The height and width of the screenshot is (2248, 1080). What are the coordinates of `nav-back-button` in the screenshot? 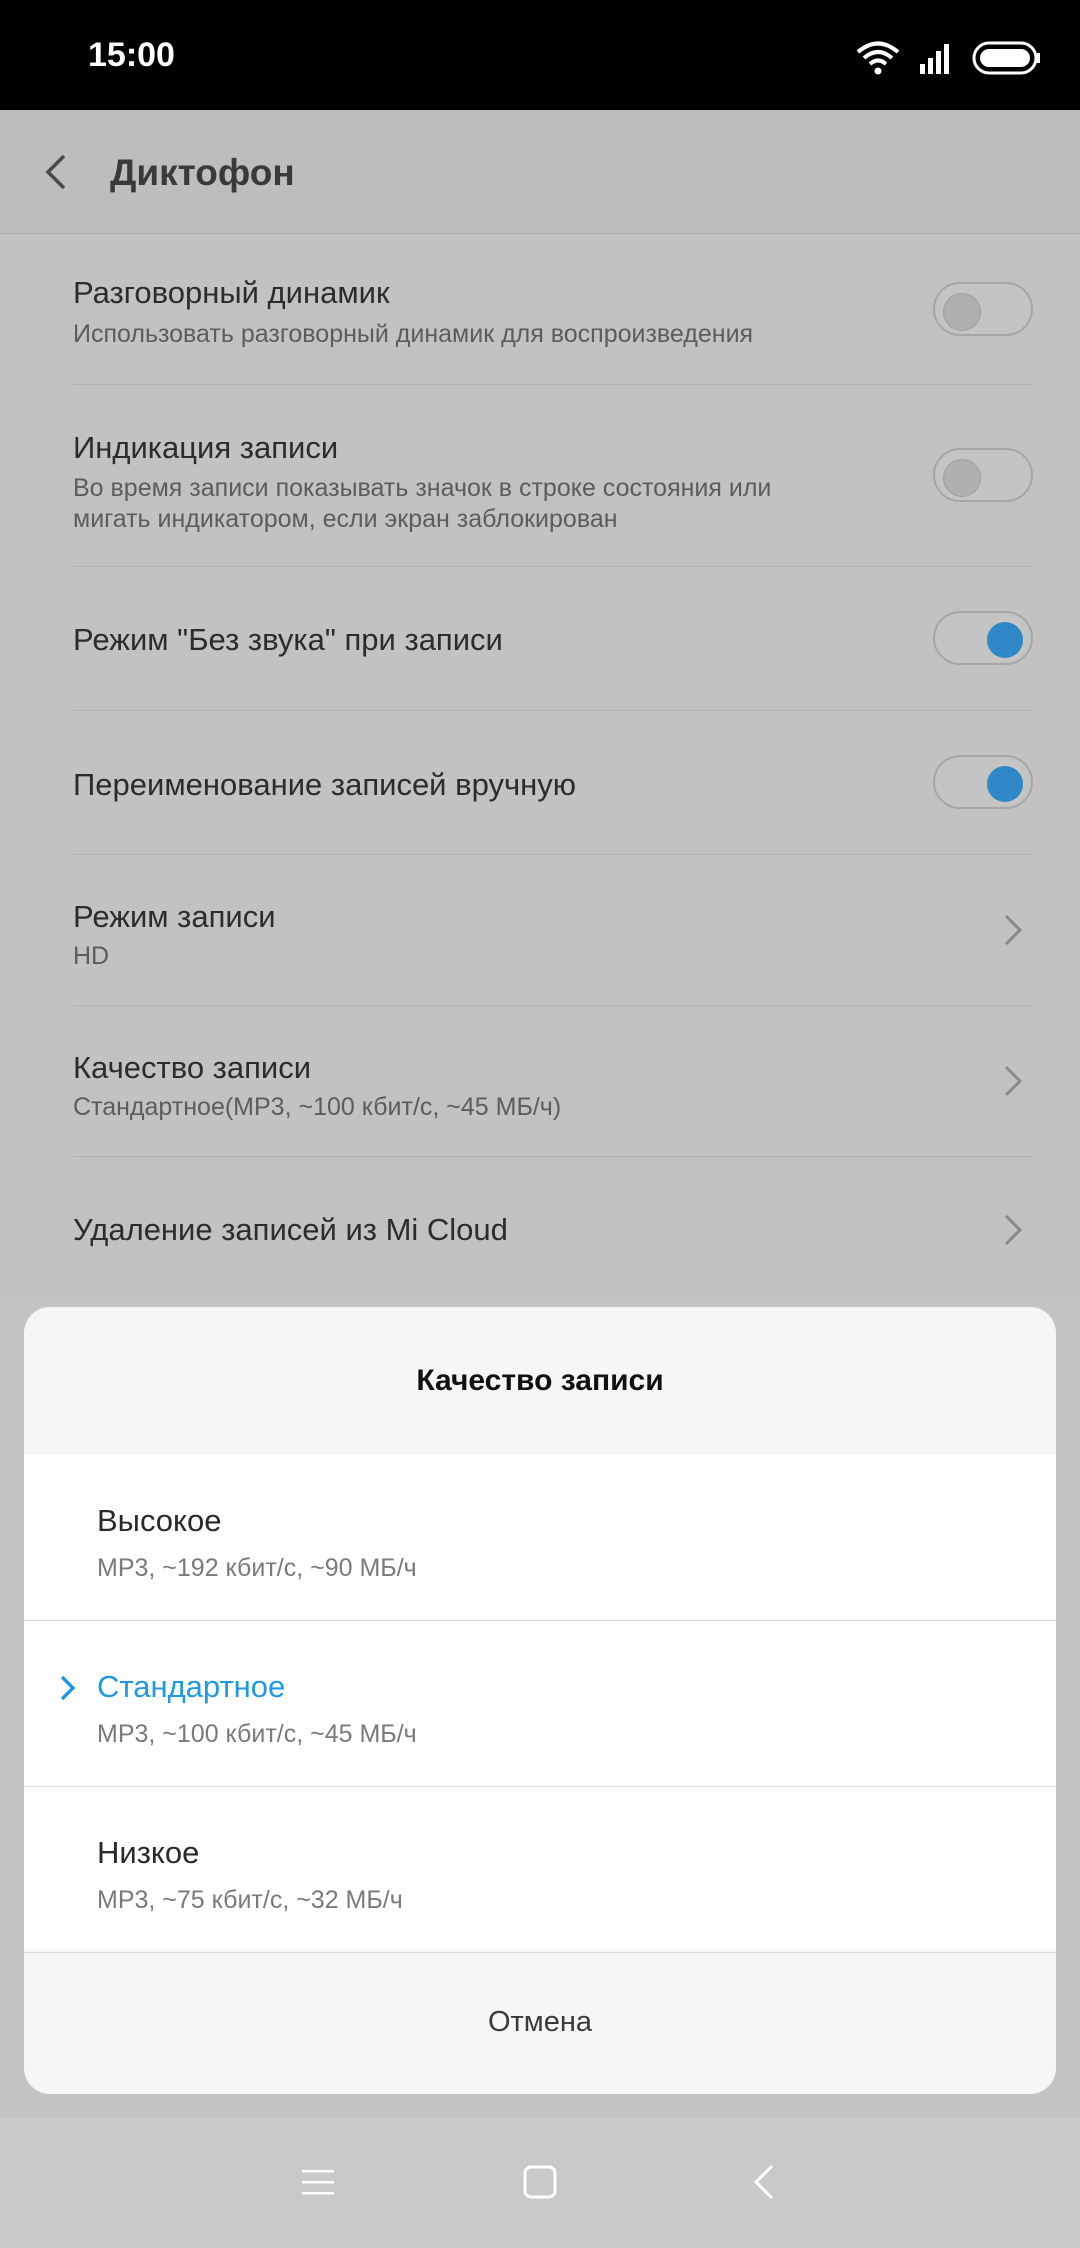 It's located at (766, 2182).